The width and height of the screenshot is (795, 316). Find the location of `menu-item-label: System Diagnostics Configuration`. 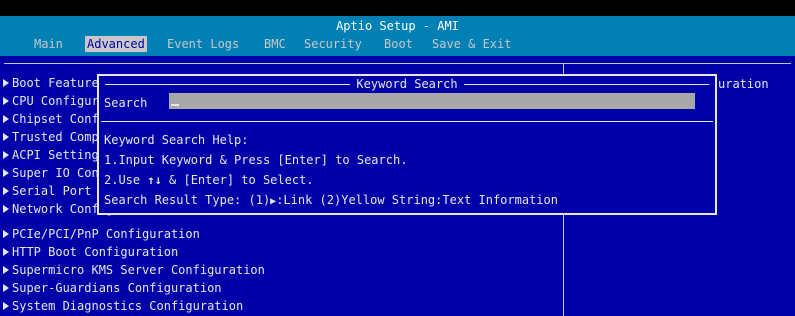

menu-item-label: System Diagnostics Configuration is located at coordinates (128, 306).